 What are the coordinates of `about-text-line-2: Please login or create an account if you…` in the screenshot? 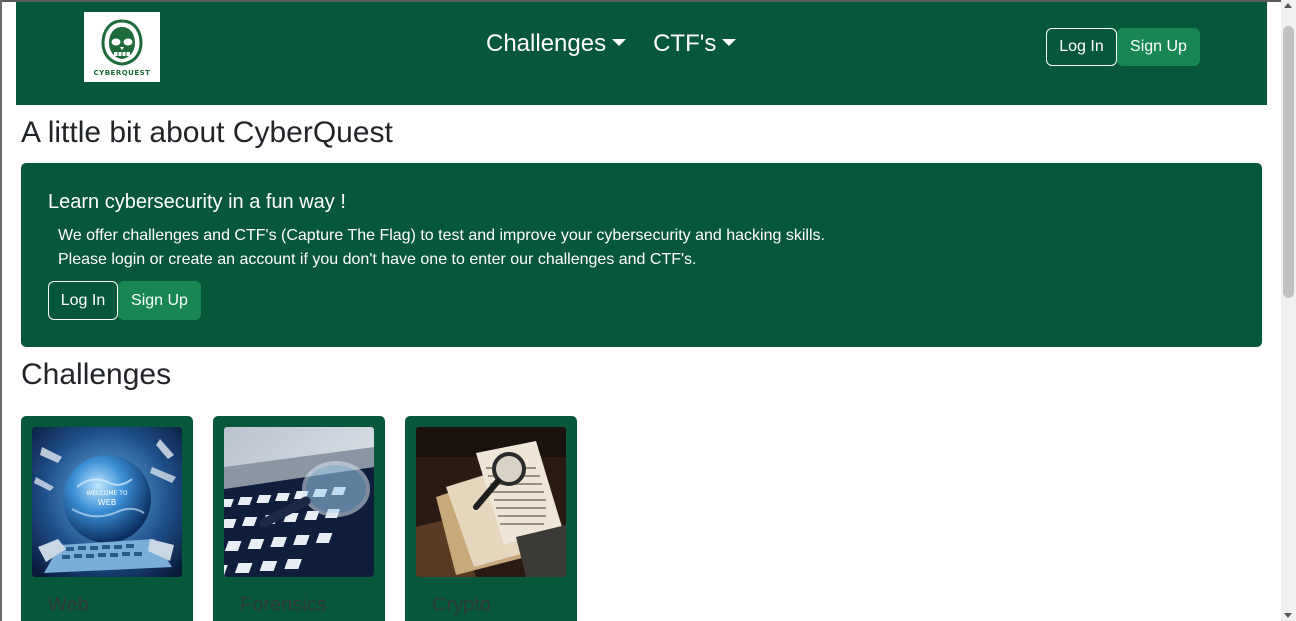 It's located at (377, 259).